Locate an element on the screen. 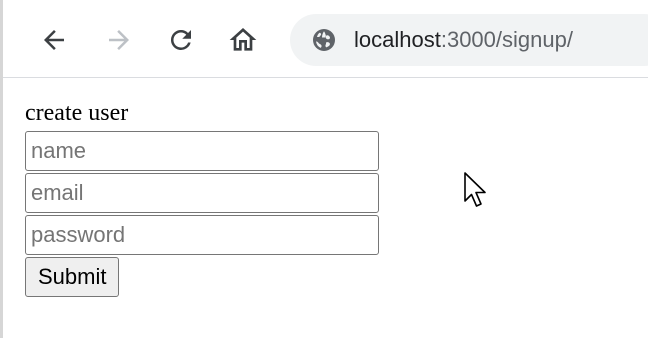  arrow-right-icon is located at coordinates (119, 40).